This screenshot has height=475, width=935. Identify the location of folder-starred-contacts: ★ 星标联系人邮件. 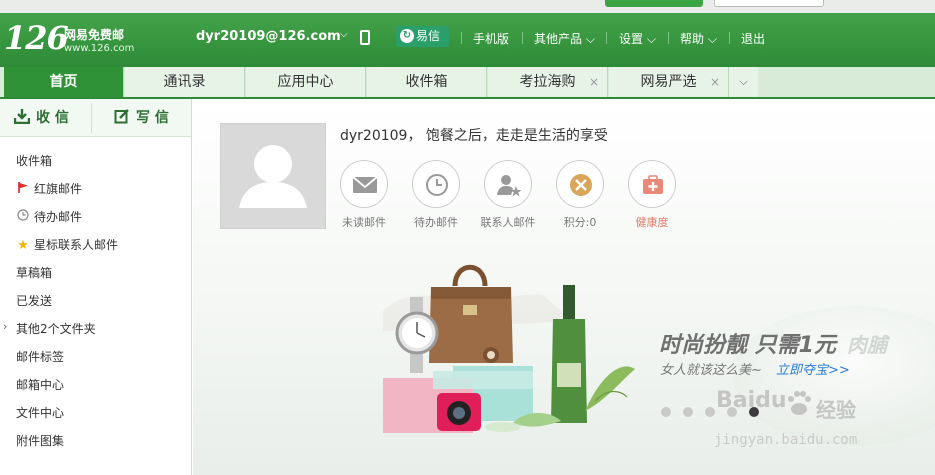
(67, 244).